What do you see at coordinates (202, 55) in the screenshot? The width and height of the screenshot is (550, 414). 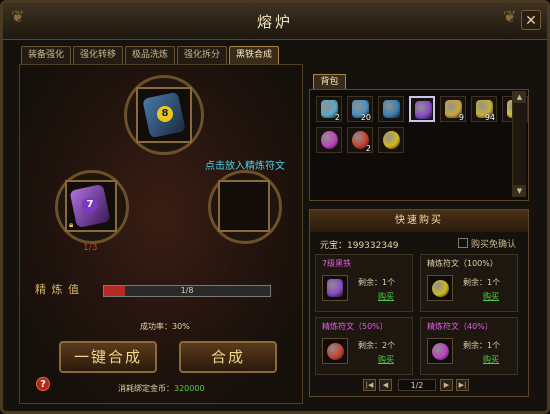 I see `tab-enhance-split: 强化拆分` at bounding box center [202, 55].